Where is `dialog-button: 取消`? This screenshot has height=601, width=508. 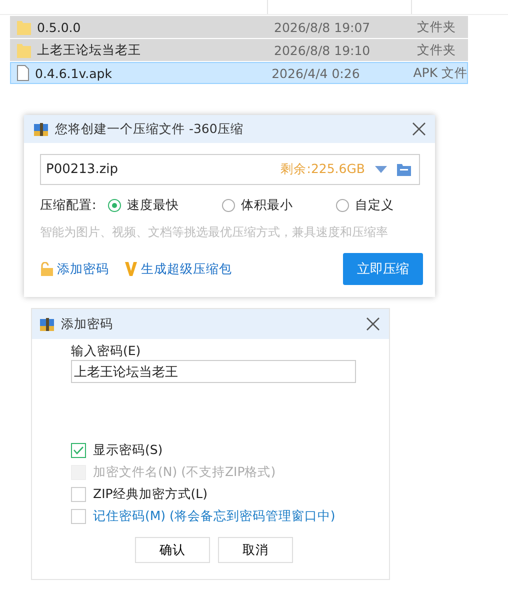 dialog-button: 取消 is located at coordinates (255, 550).